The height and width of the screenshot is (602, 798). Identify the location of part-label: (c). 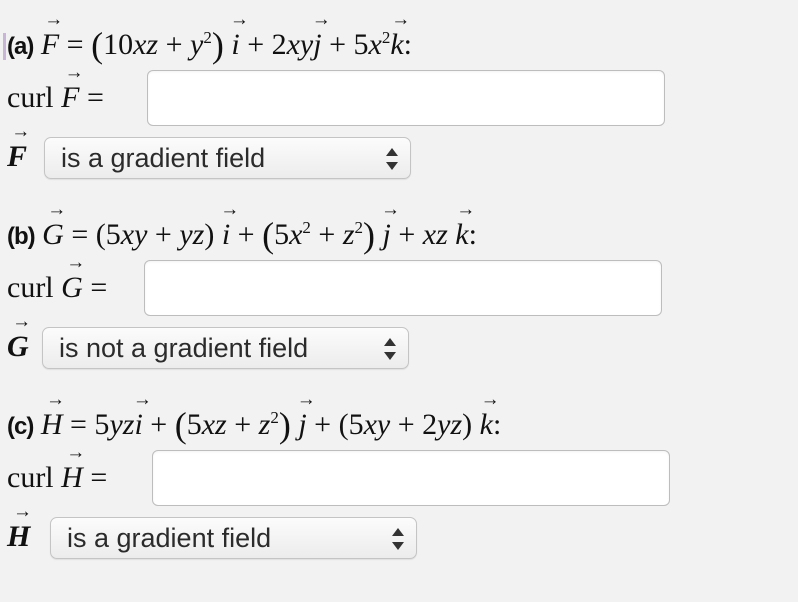
(20, 426).